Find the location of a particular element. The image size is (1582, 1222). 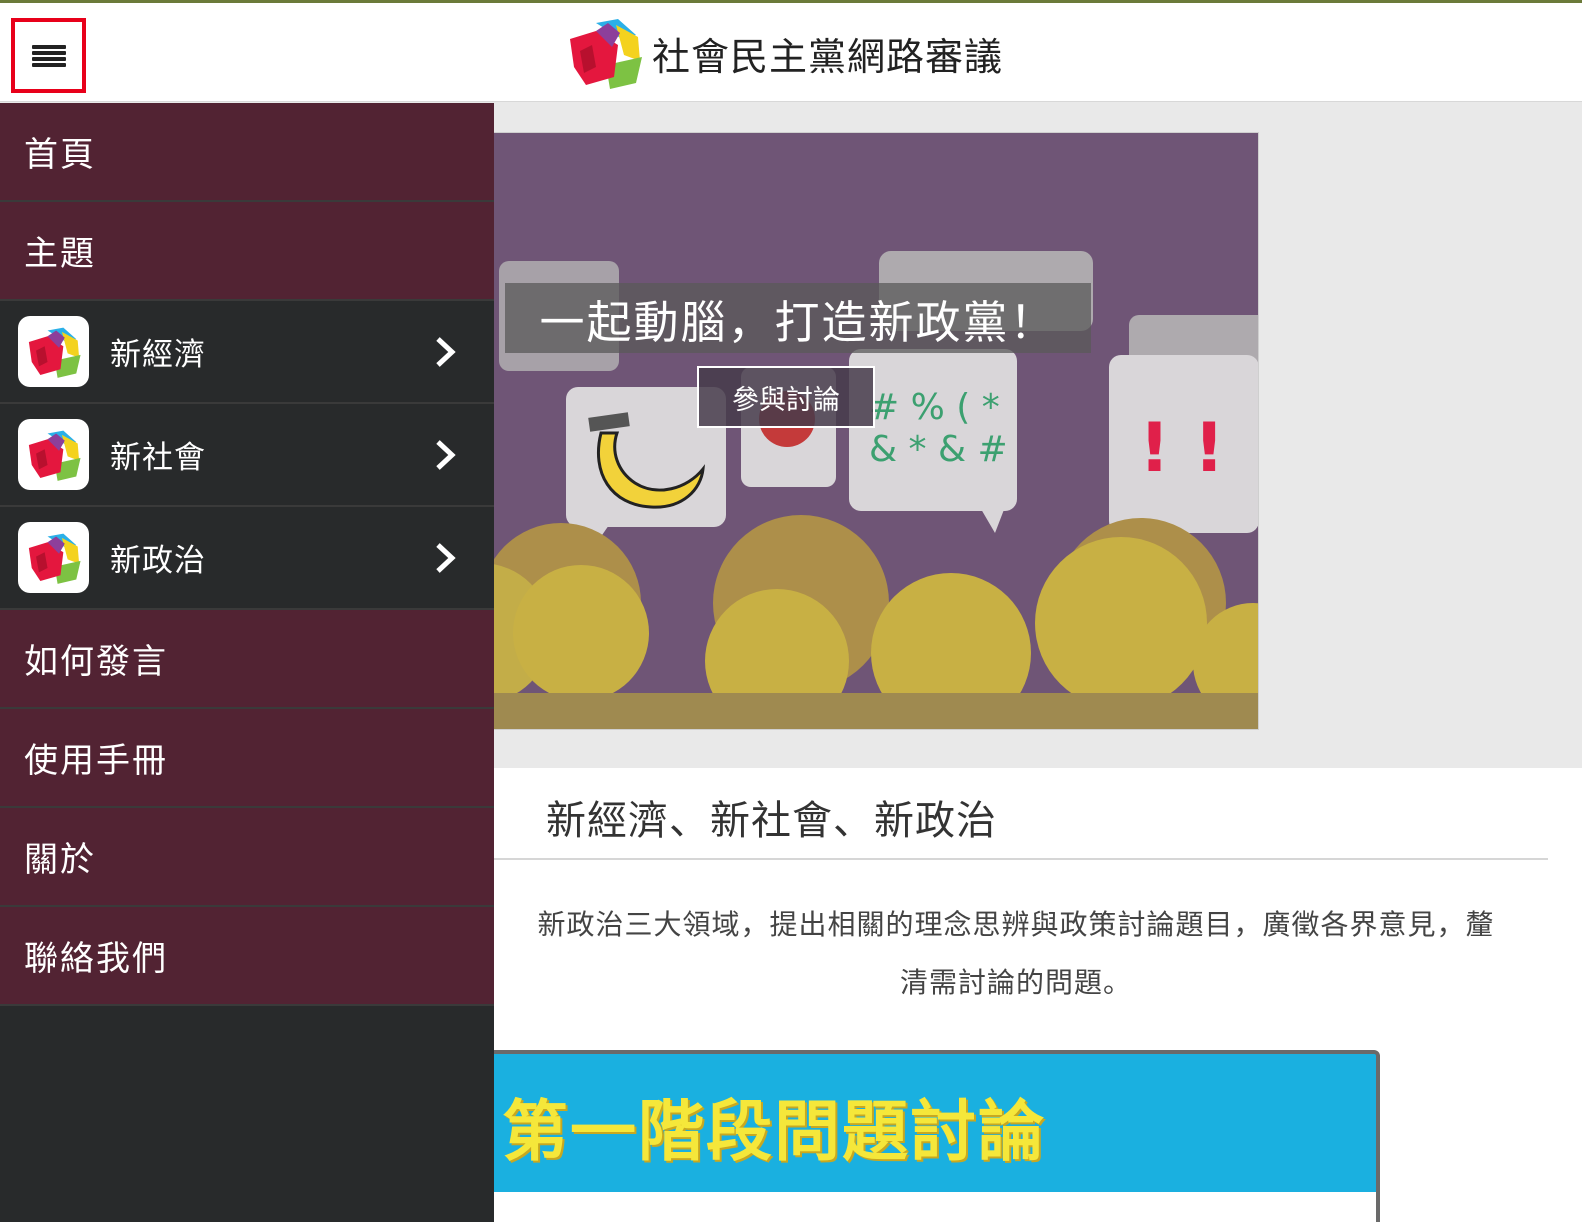

drawer-item-label: 新經濟 is located at coordinates (158, 355).